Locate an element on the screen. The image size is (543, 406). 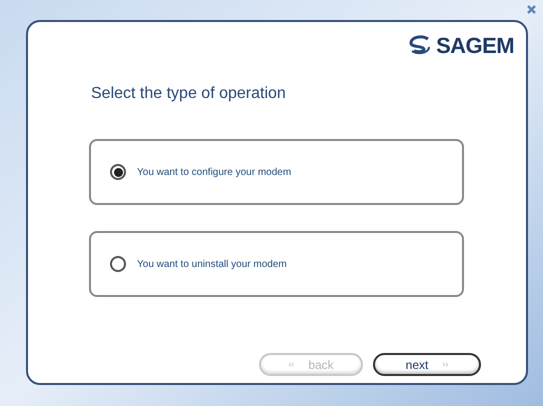
next-button: next ›› is located at coordinates (427, 364).